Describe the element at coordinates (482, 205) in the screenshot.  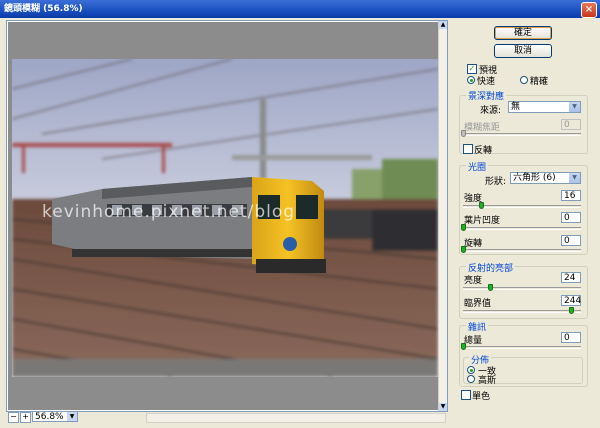
I see `iris-radius-slider-thumb` at that location.